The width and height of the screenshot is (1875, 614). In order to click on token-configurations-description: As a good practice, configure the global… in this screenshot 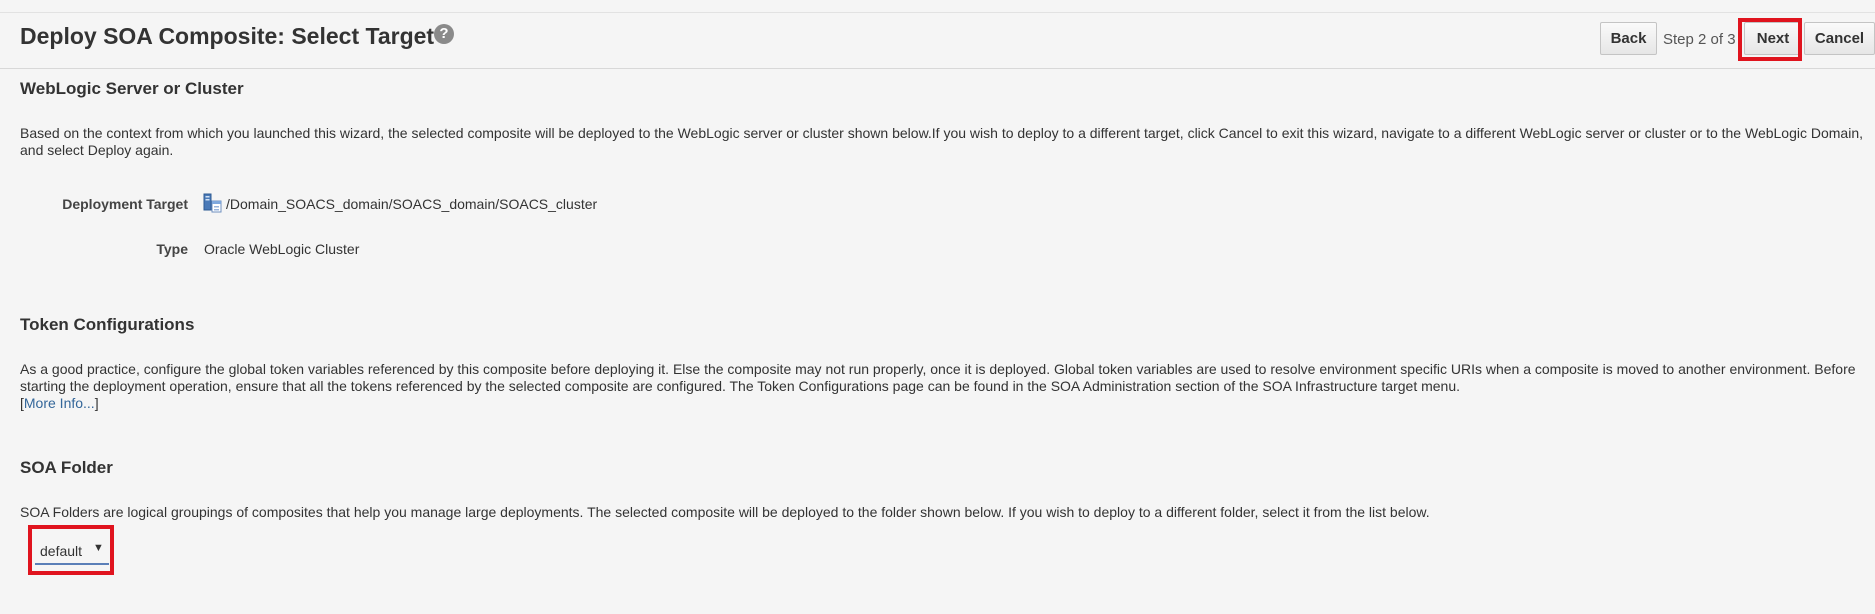, I will do `click(938, 377)`.